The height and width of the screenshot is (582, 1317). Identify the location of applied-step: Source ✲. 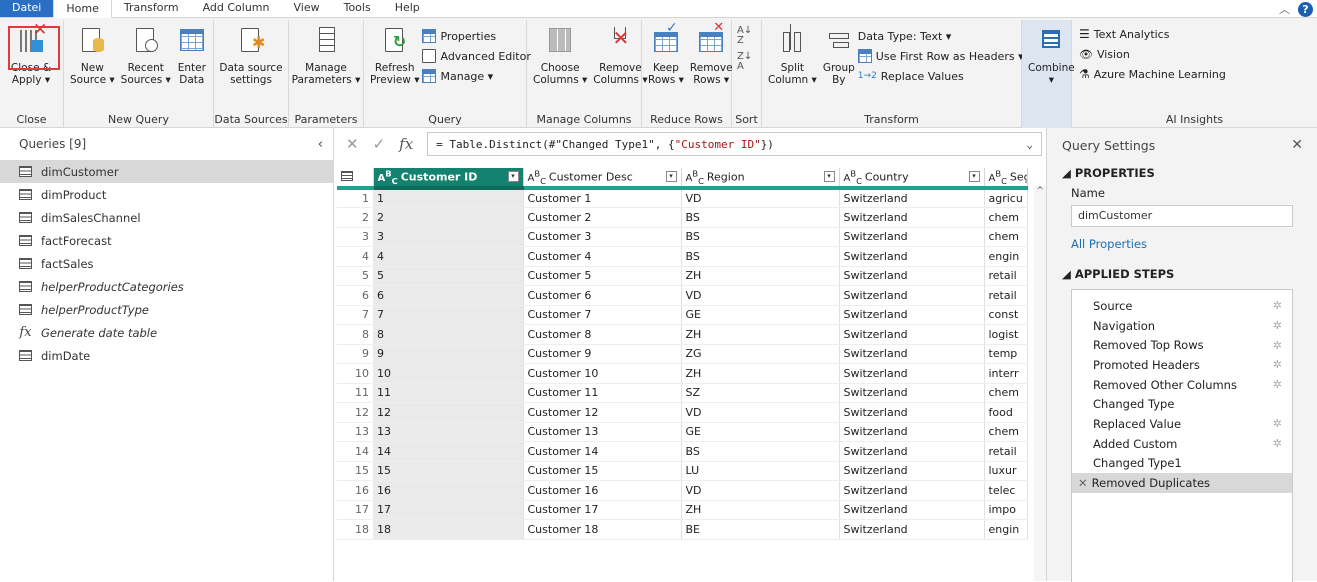
(1182, 306).